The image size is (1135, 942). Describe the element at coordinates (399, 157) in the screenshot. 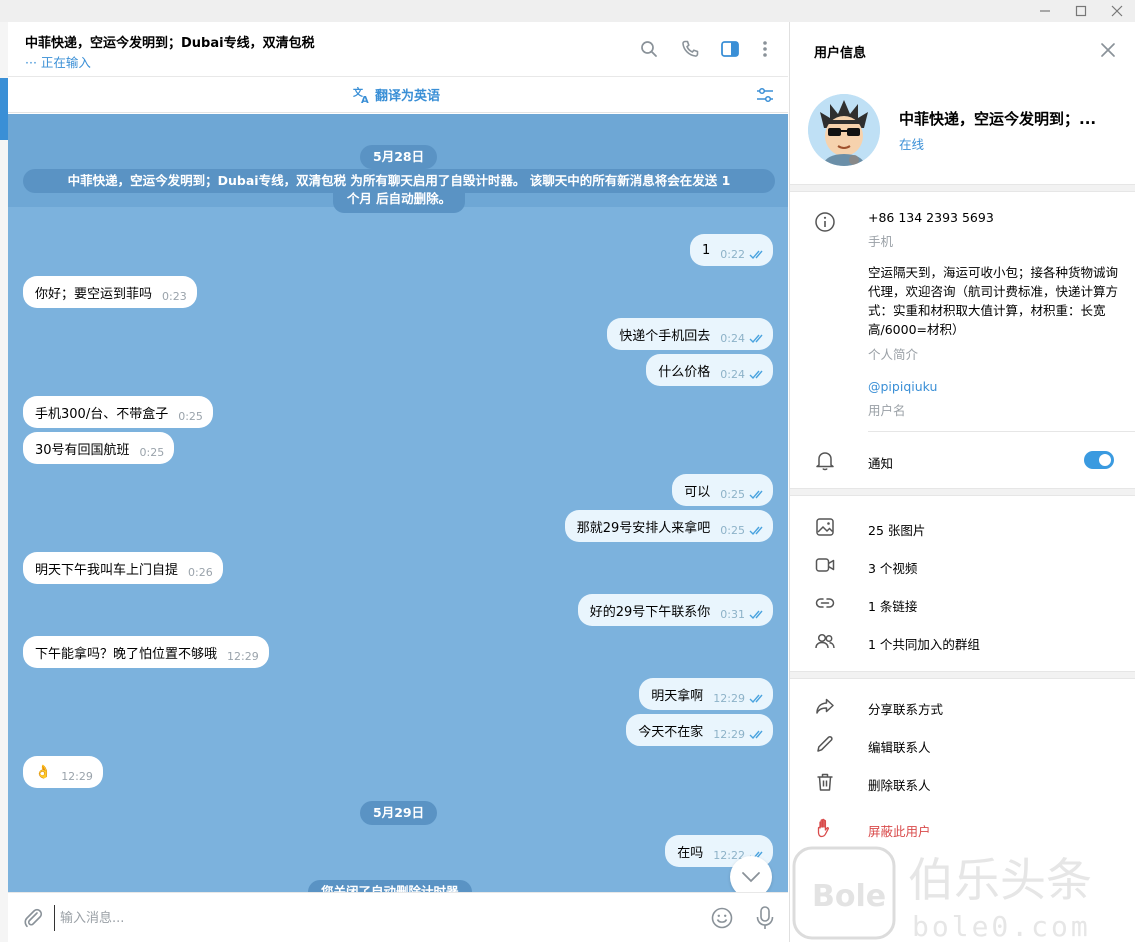

I see `date-separator: 5月28日` at that location.